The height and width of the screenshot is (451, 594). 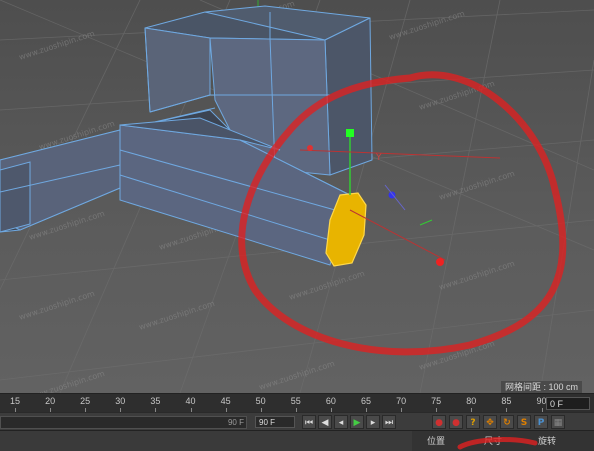 I want to click on keyframe-icon: ?, so click(x=473, y=422).